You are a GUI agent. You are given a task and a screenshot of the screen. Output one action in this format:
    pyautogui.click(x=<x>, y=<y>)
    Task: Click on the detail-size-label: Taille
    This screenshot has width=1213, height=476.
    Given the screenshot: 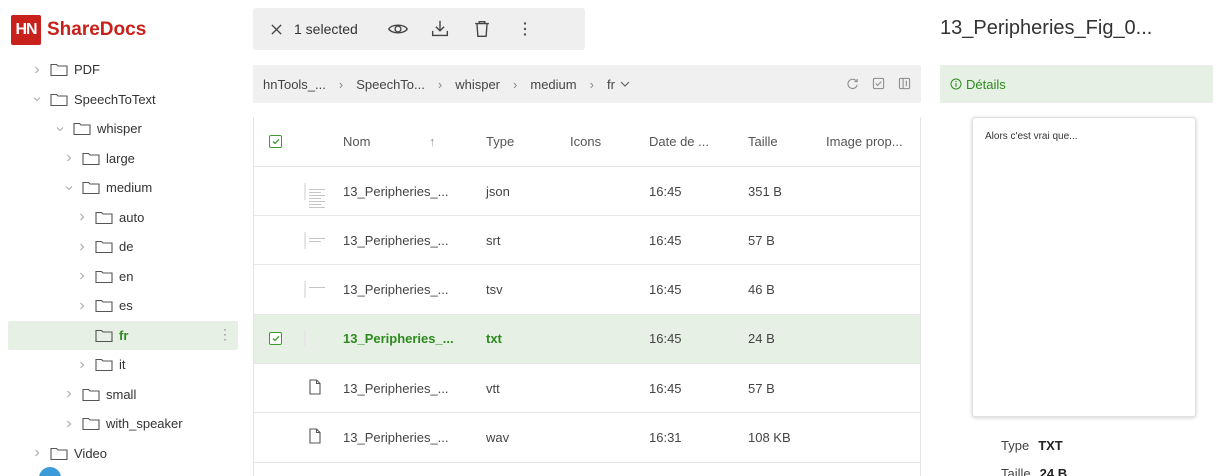 What is the action you would take?
    pyautogui.click(x=1016, y=471)
    